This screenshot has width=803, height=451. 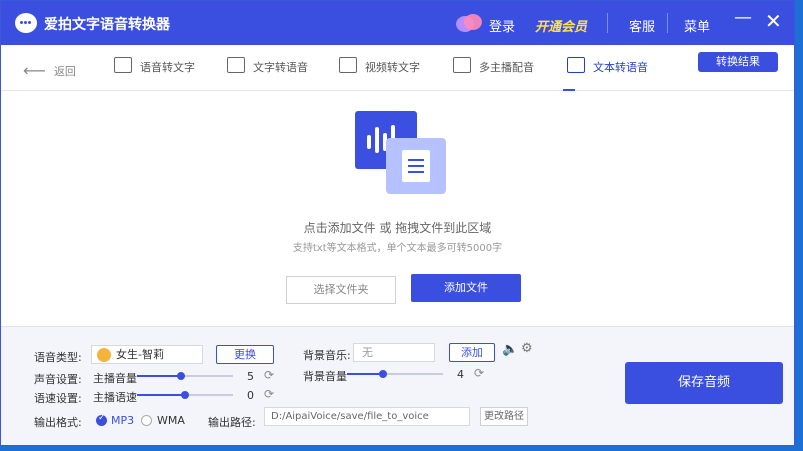 What do you see at coordinates (104, 355) in the screenshot?
I see `voice-avatar-icon` at bounding box center [104, 355].